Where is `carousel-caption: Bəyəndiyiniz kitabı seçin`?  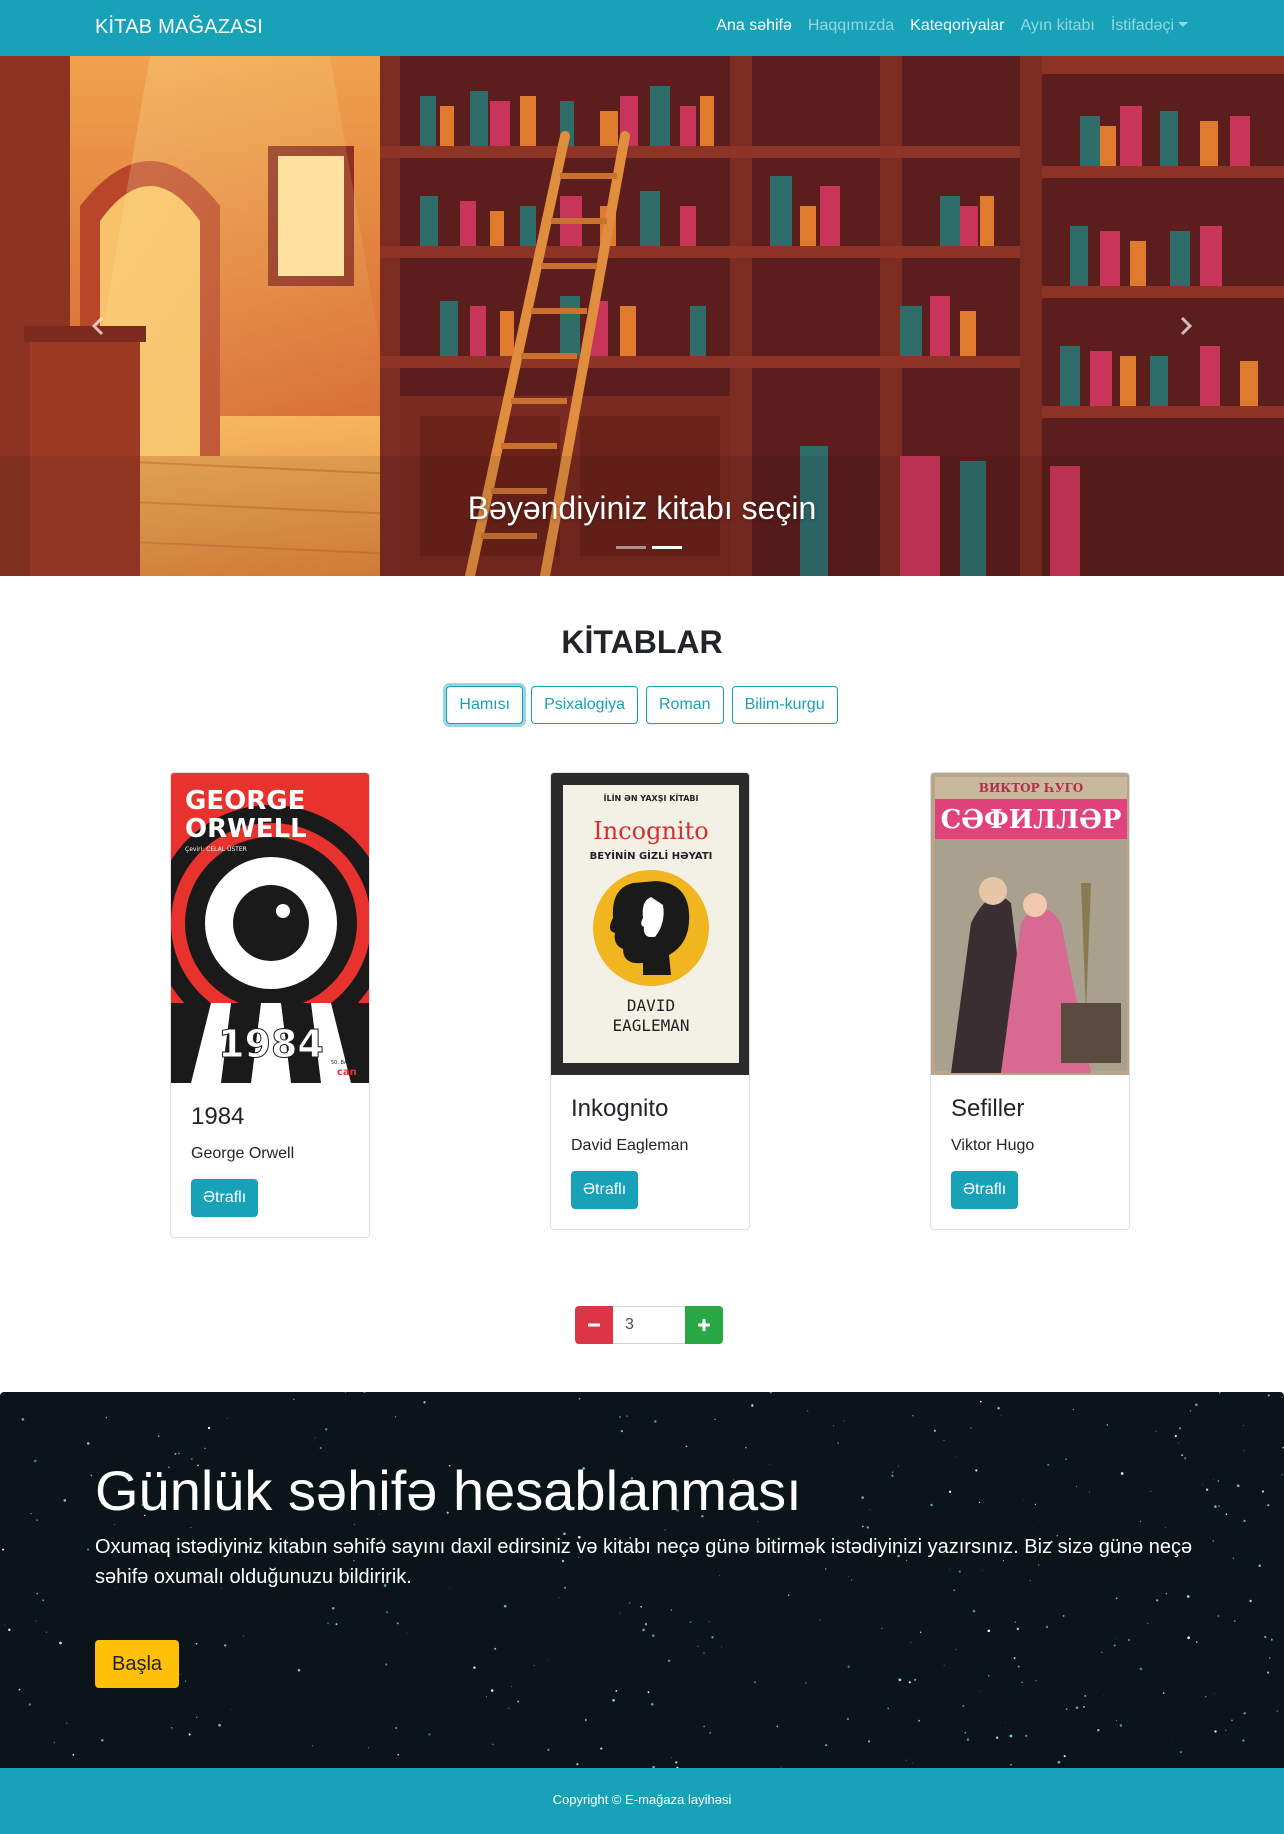 carousel-caption: Bəyəndiyiniz kitabı seçin is located at coordinates (642, 508).